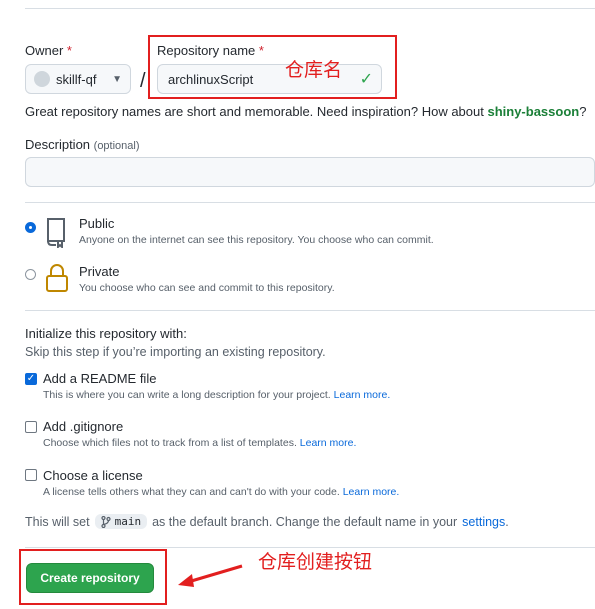 This screenshot has width=595, height=609. What do you see at coordinates (82, 144) in the screenshot?
I see `description-label: Description (optional)` at bounding box center [82, 144].